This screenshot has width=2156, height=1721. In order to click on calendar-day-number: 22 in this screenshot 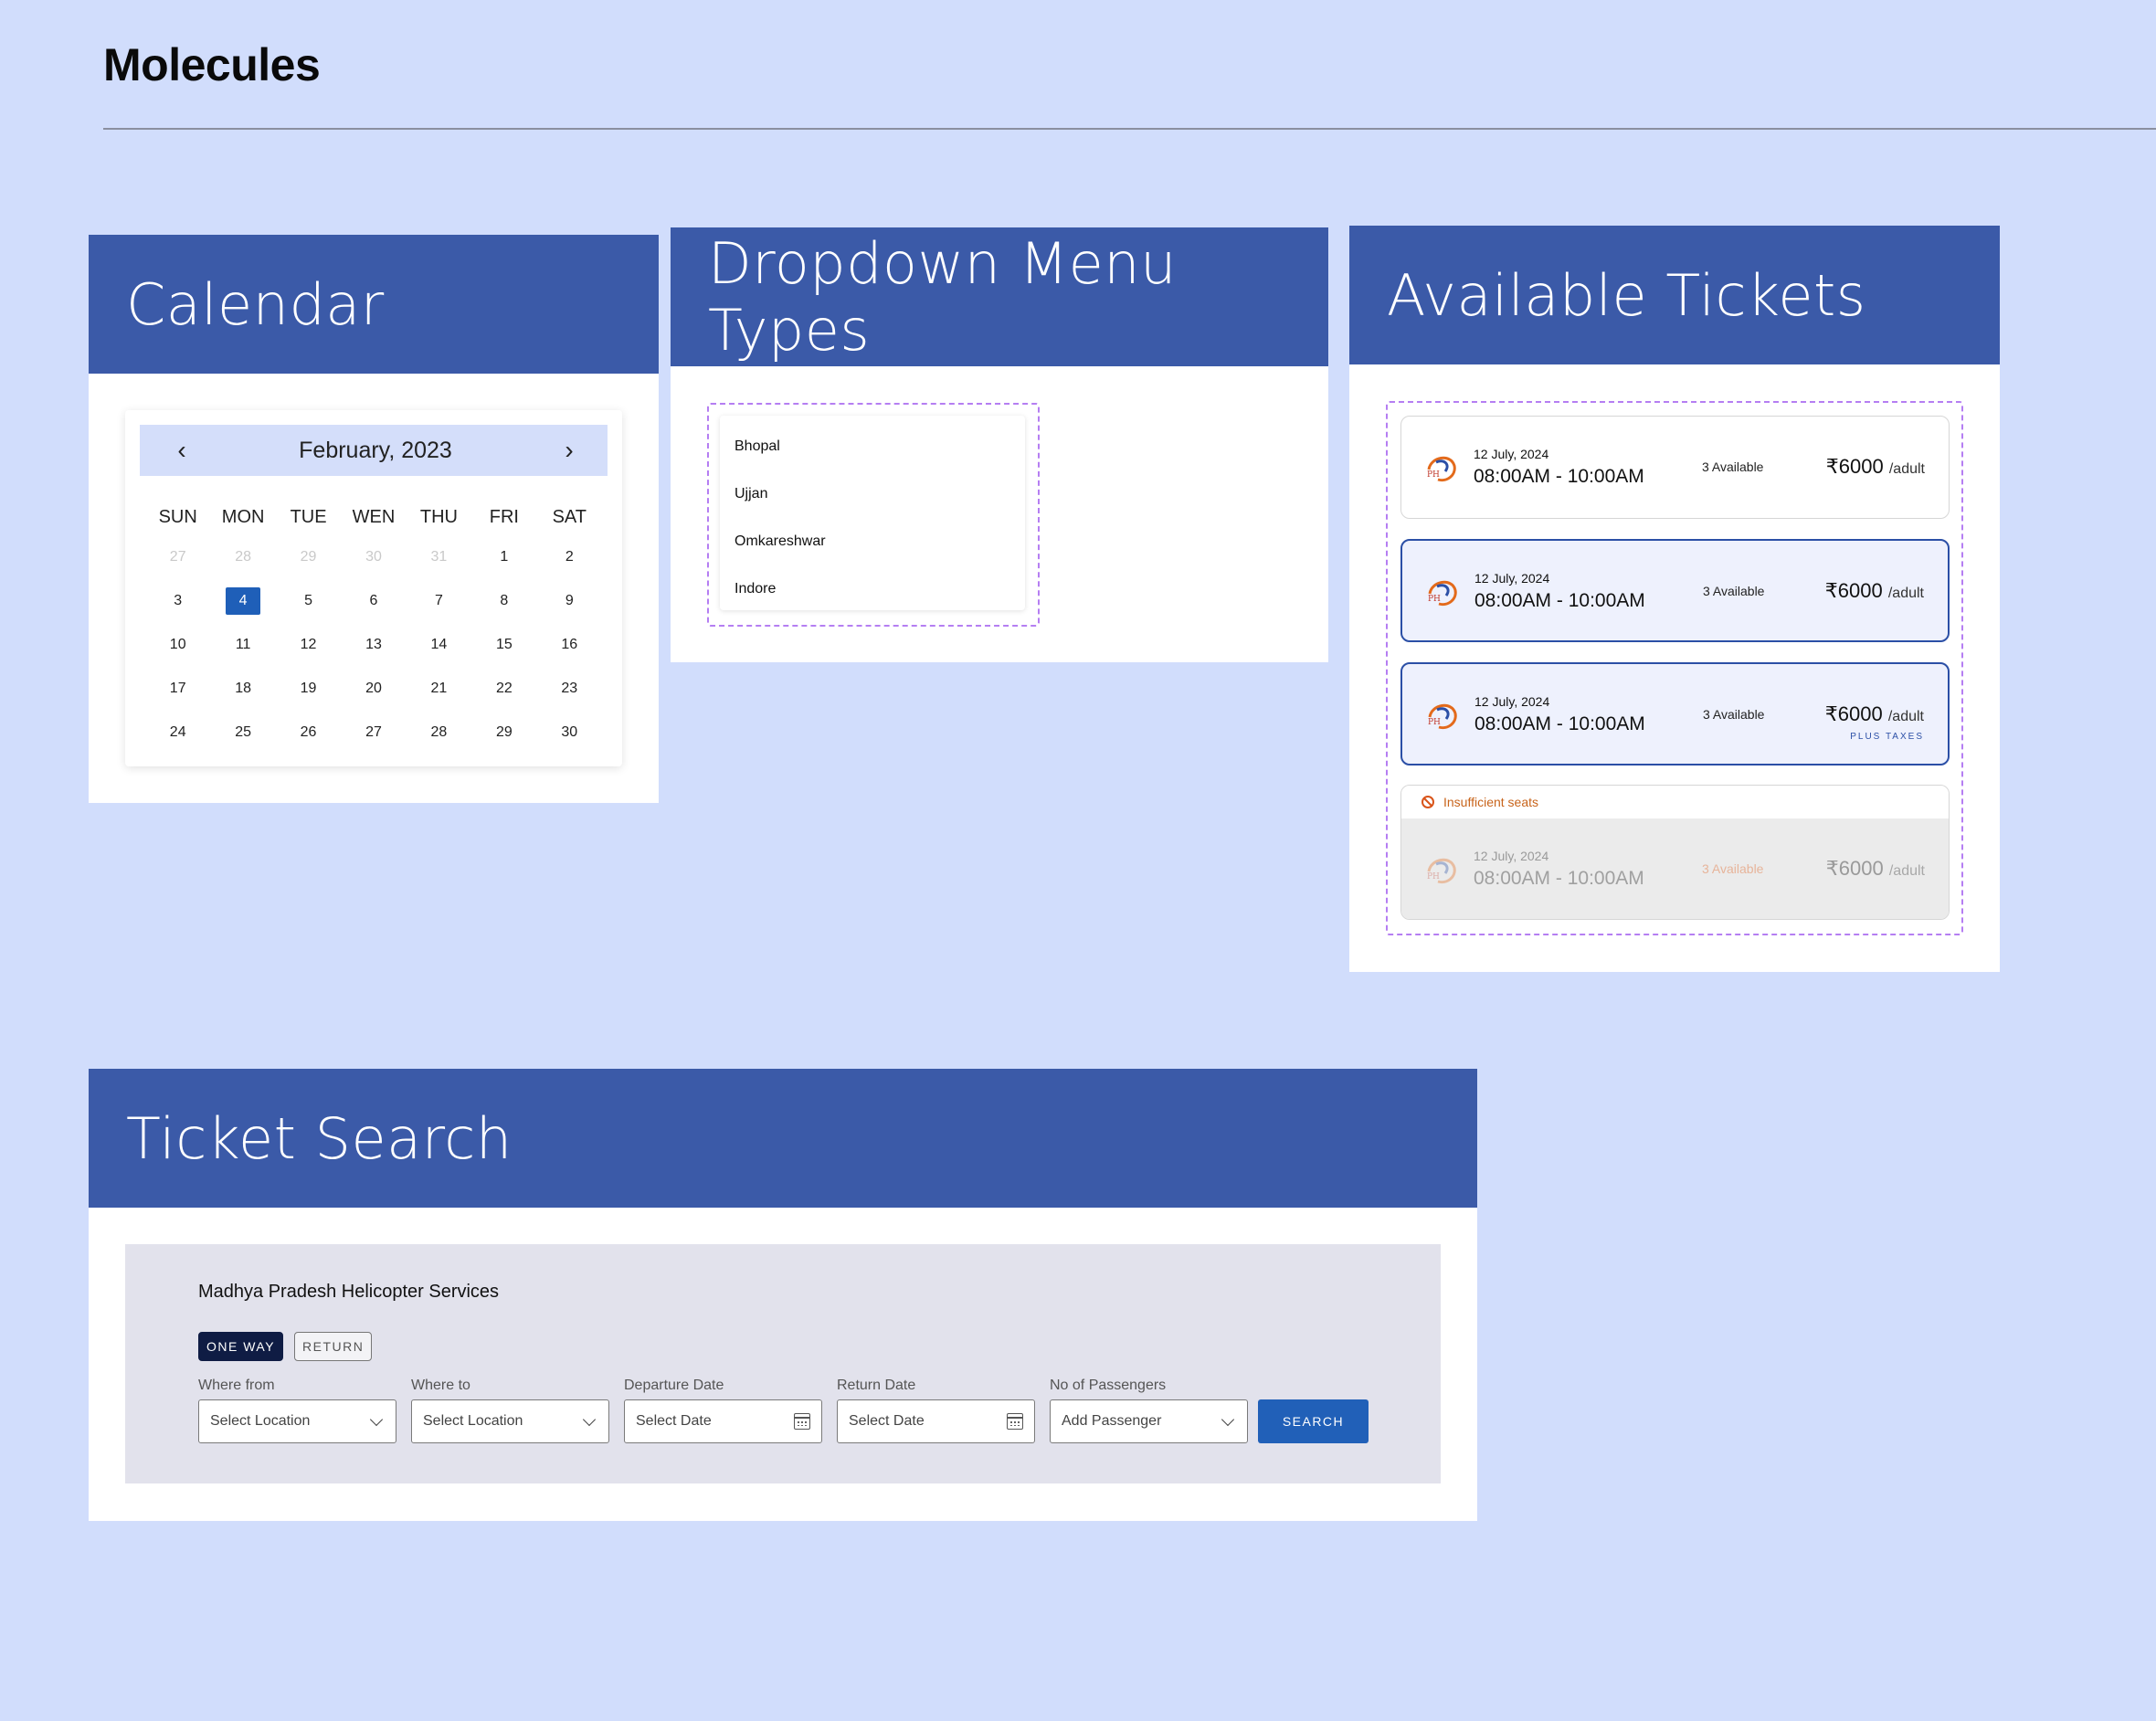, I will do `click(504, 688)`.